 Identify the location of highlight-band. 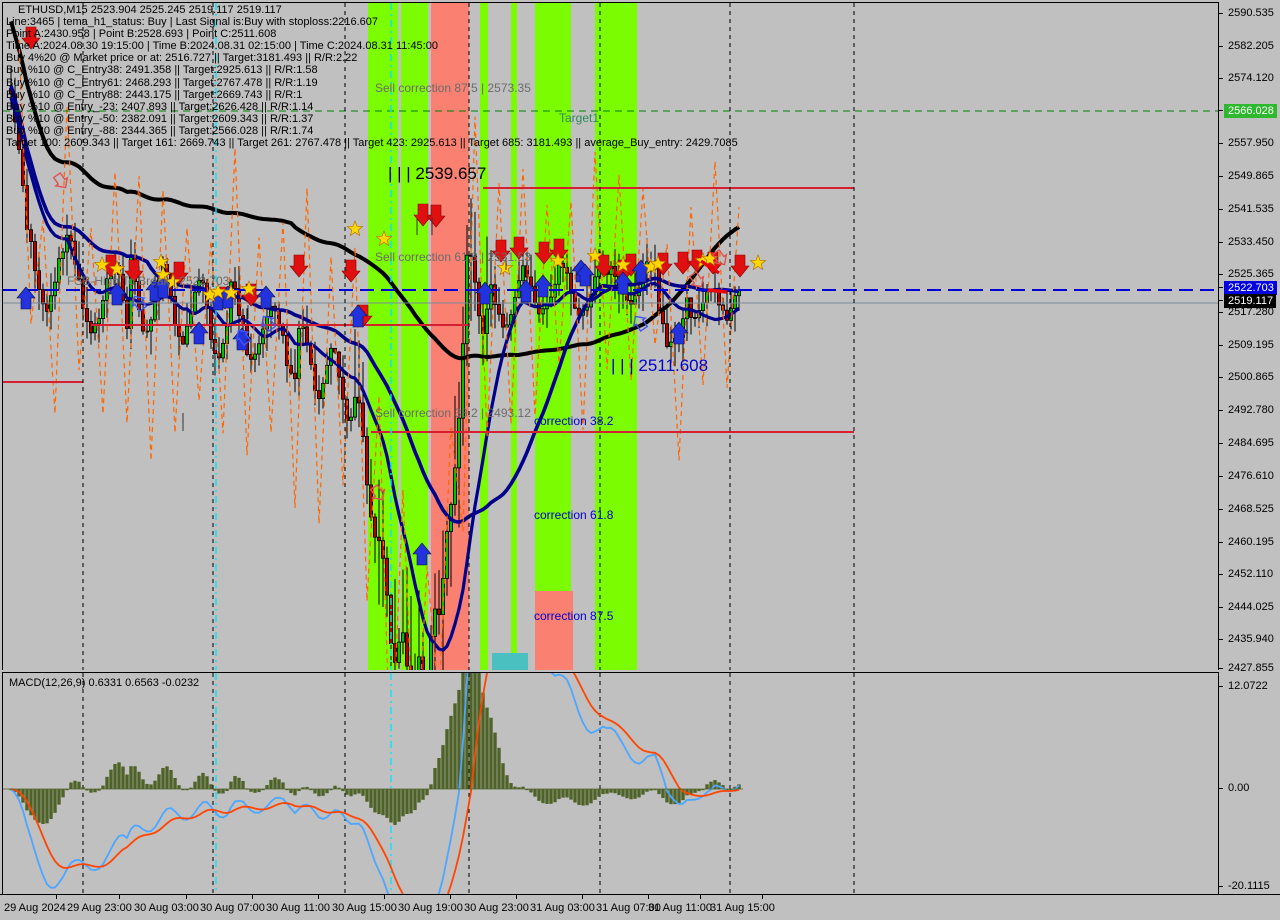
(414, 336).